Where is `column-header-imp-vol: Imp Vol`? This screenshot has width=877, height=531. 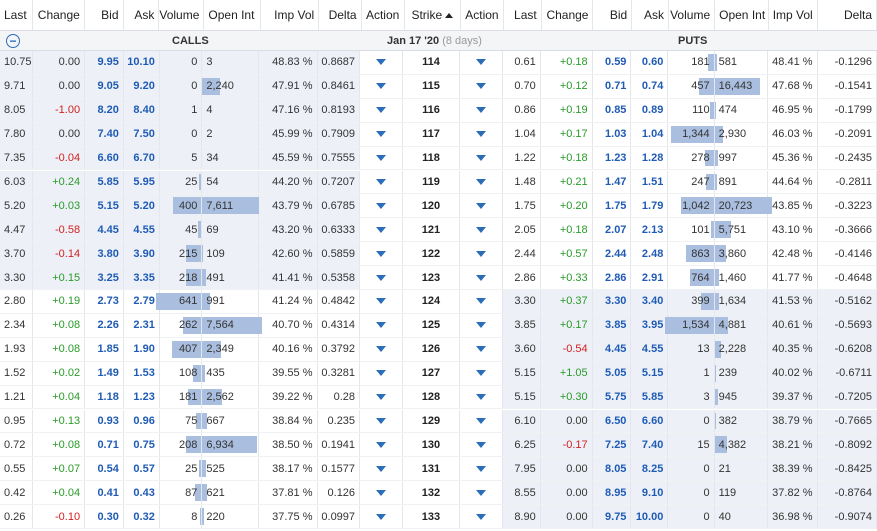
column-header-imp-vol: Imp Vol is located at coordinates (290, 15).